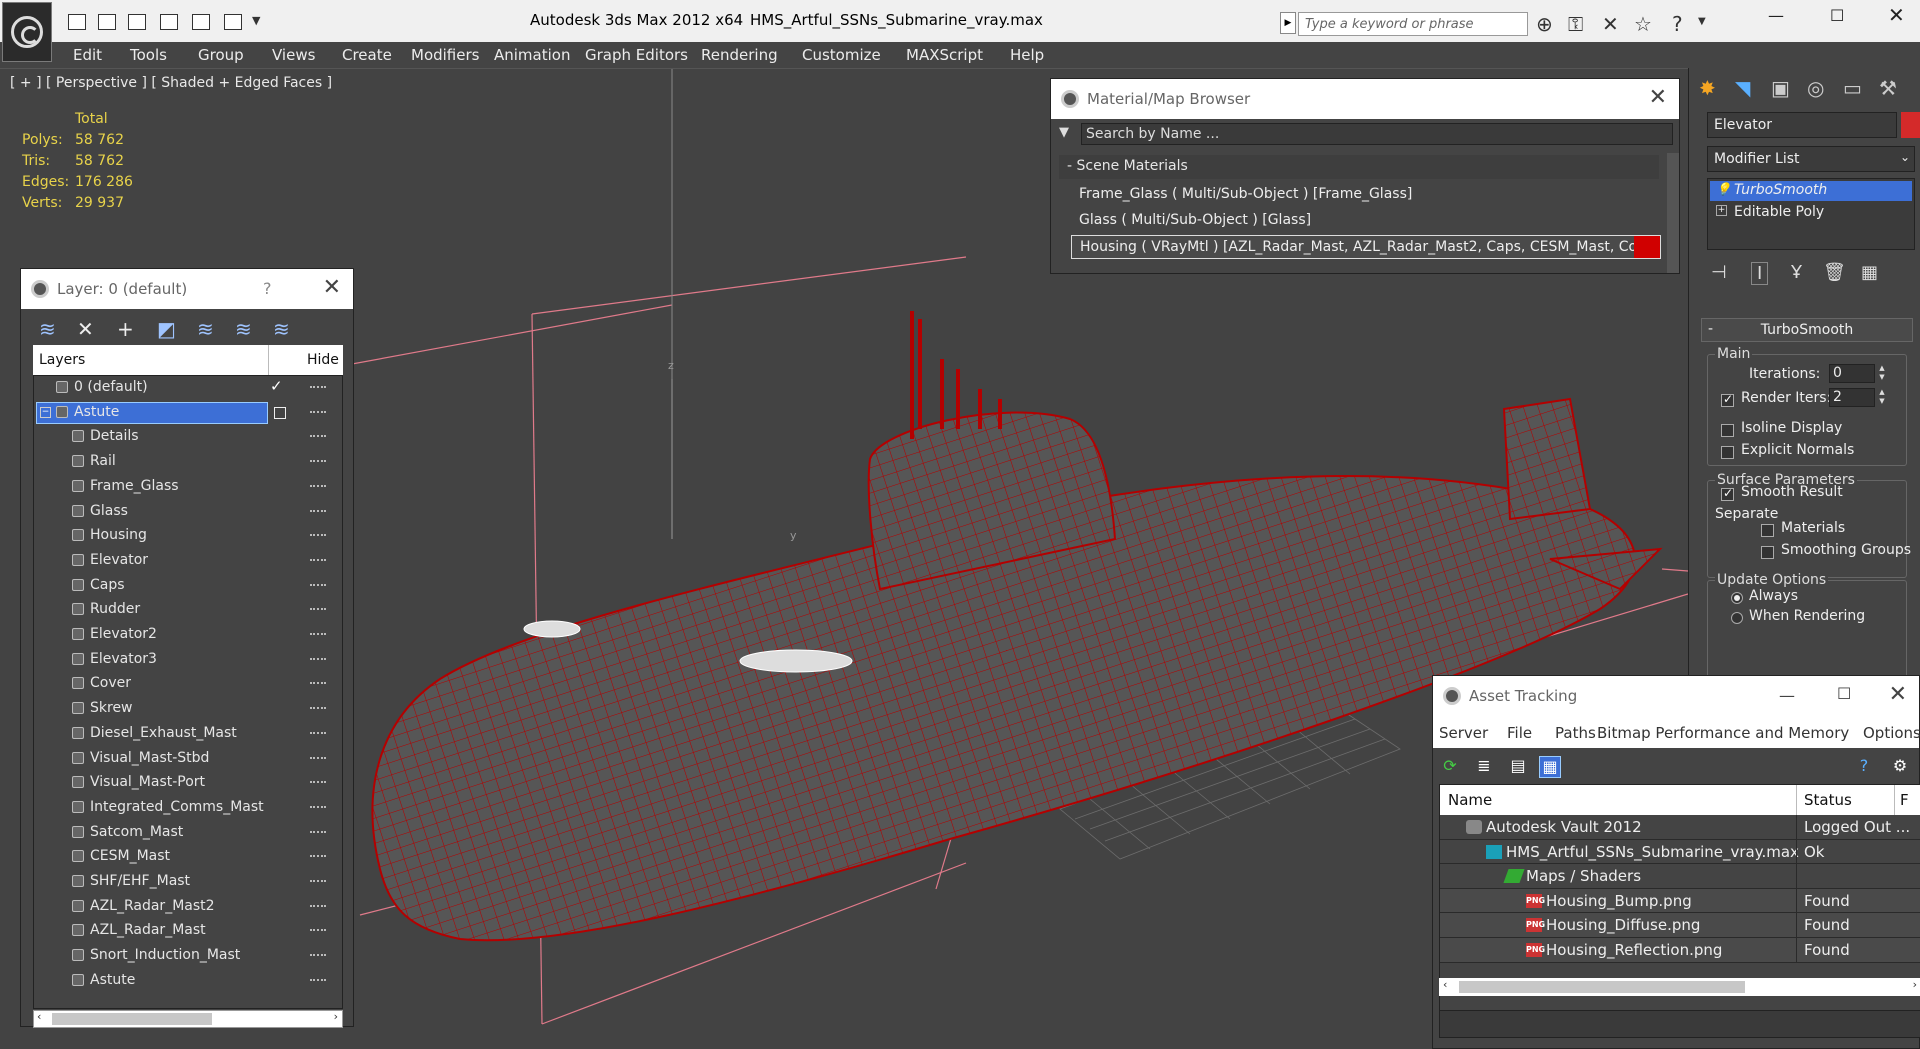  Describe the element at coordinates (1737, 618) in the screenshot. I see `update-when-rendering-radio` at that location.